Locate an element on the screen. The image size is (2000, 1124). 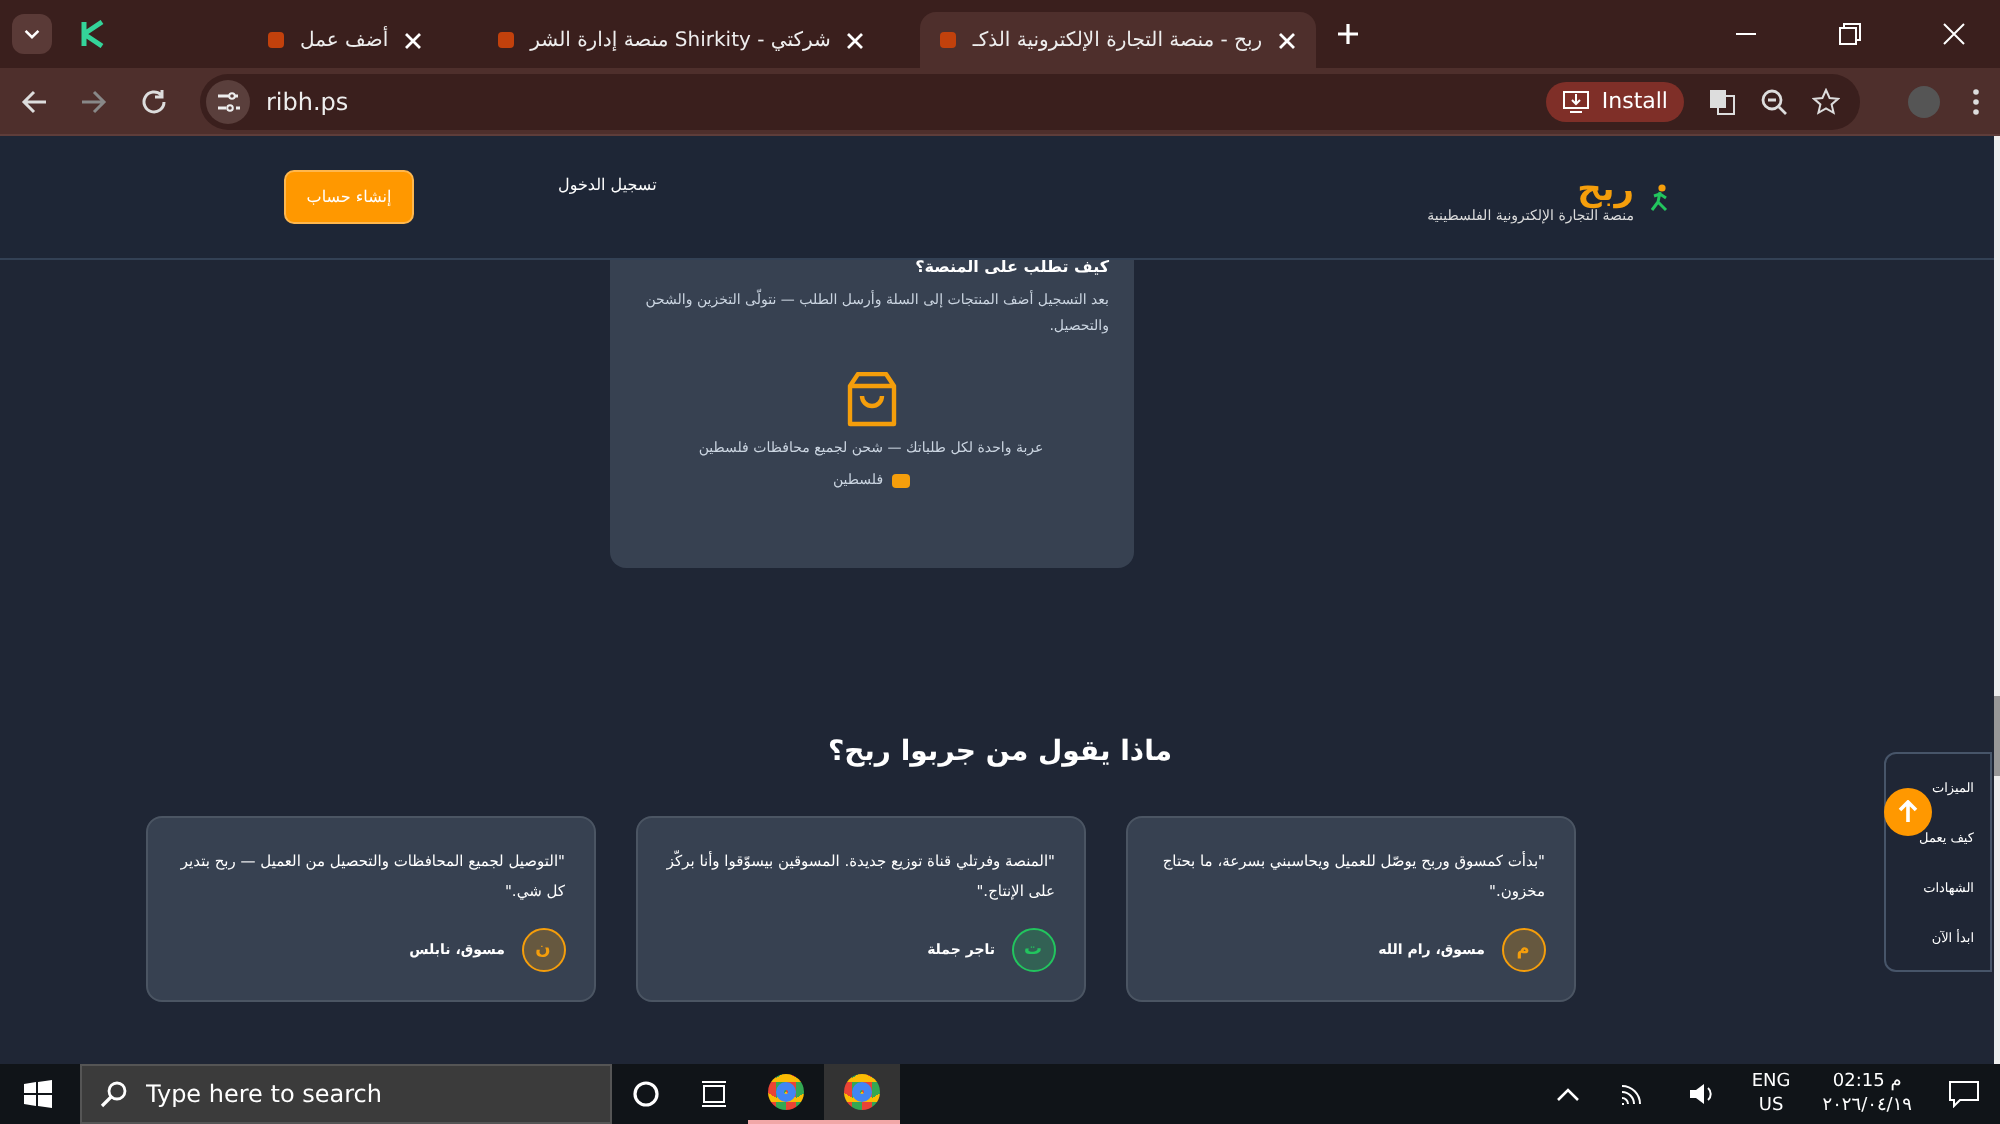
login-link: تسجيل الدخول is located at coordinates (607, 185).